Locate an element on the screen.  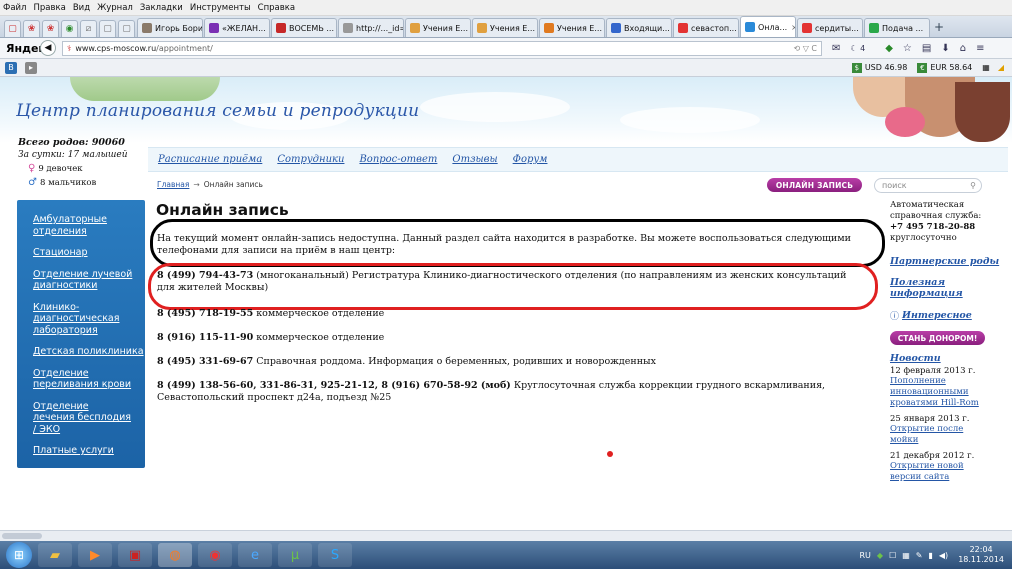
widget-icon: B is located at coordinates (11, 67).